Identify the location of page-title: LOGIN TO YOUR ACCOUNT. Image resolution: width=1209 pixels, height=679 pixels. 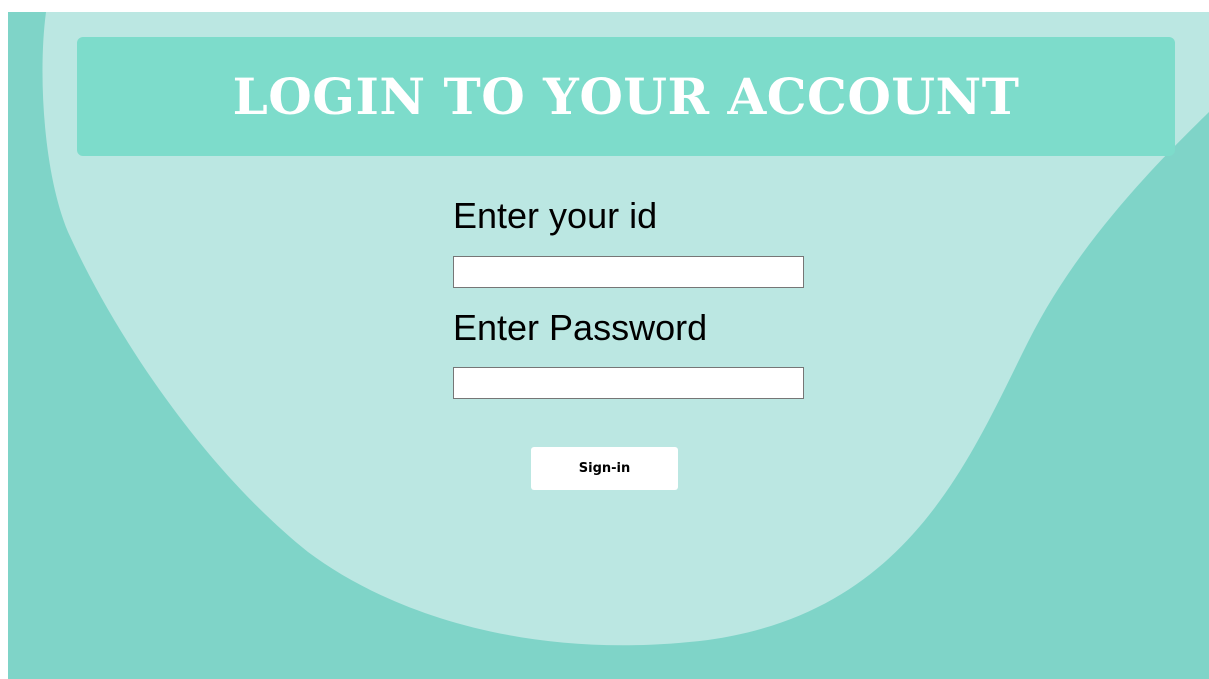
(626, 96).